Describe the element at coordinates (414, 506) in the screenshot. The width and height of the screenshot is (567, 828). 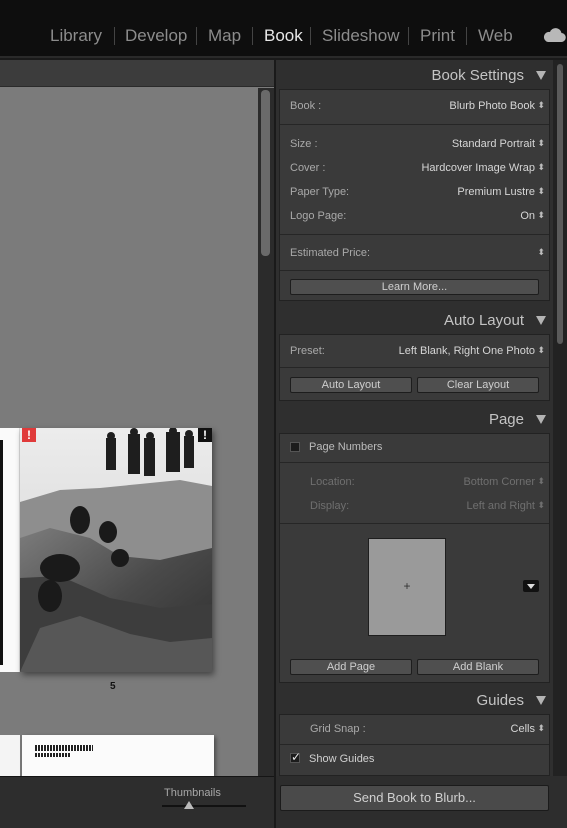
I see `display-row: Display: Left and Right ⬍` at that location.